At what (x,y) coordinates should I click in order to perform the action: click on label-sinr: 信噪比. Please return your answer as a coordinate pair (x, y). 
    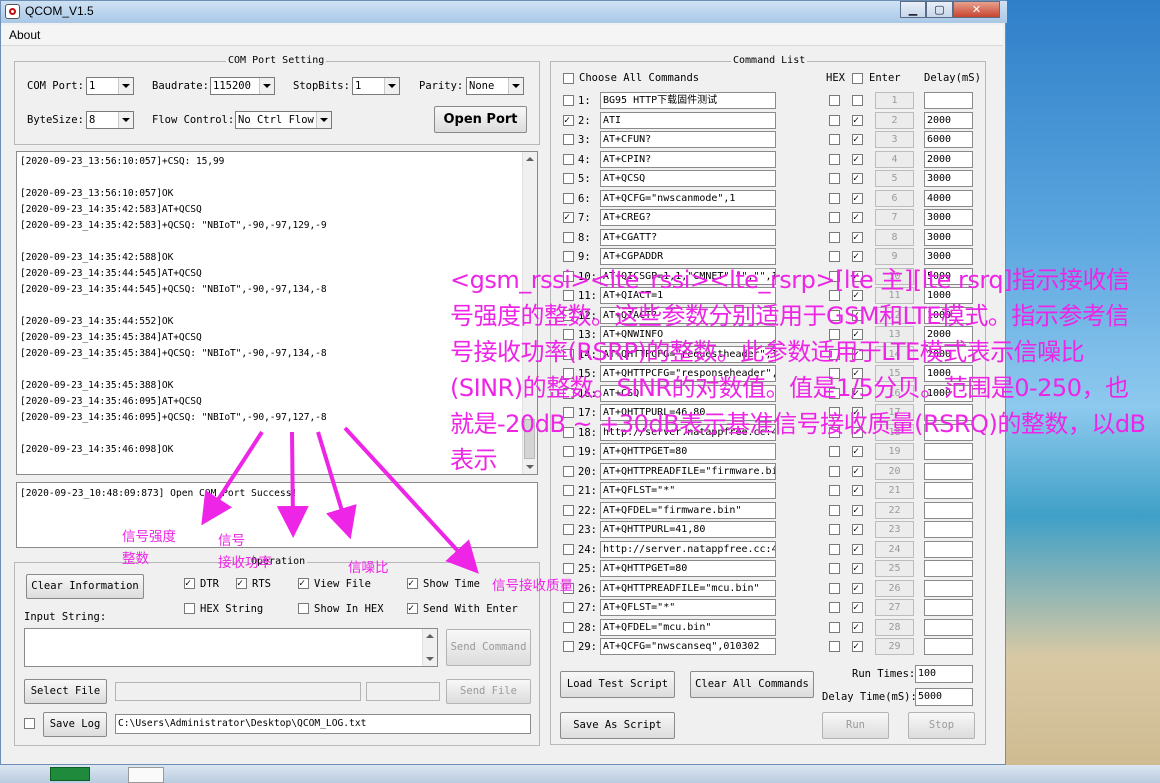
    Looking at the image, I should click on (368, 568).